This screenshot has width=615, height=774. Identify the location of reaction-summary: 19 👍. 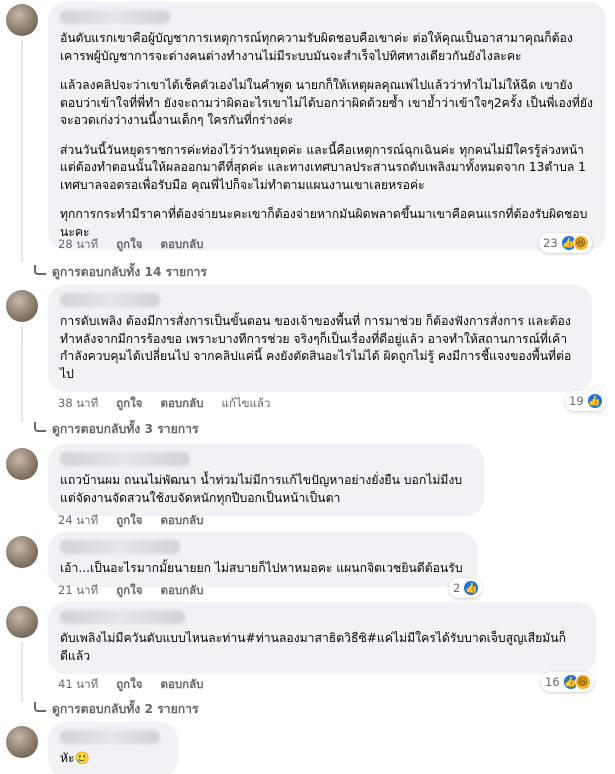
(585, 401).